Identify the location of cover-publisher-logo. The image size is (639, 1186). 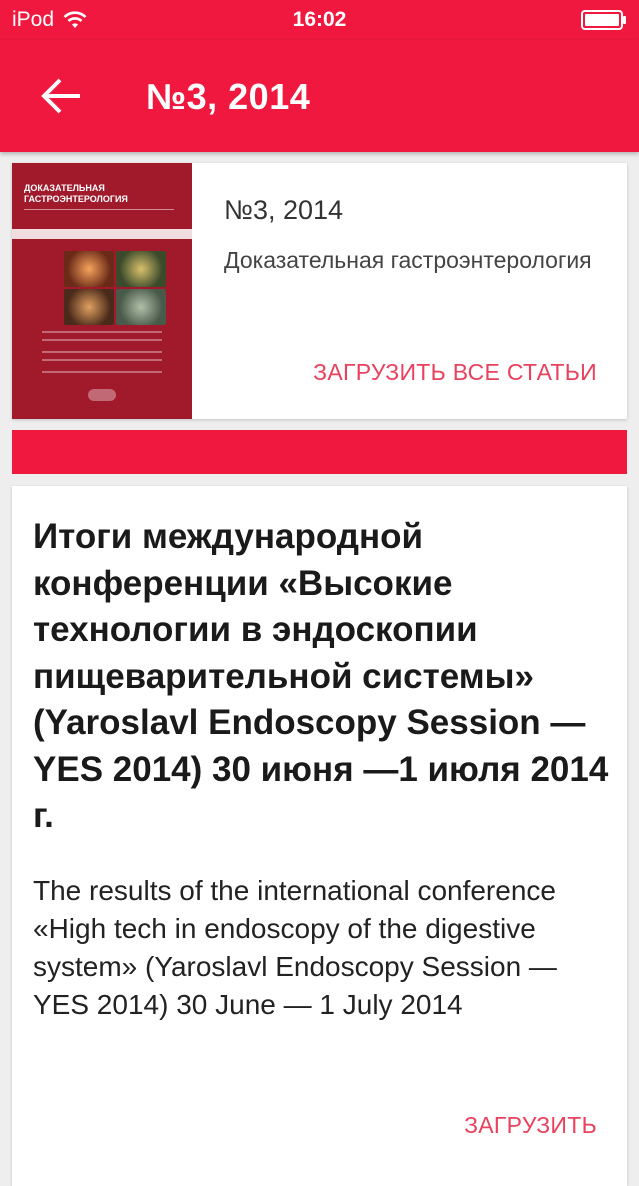
(102, 395).